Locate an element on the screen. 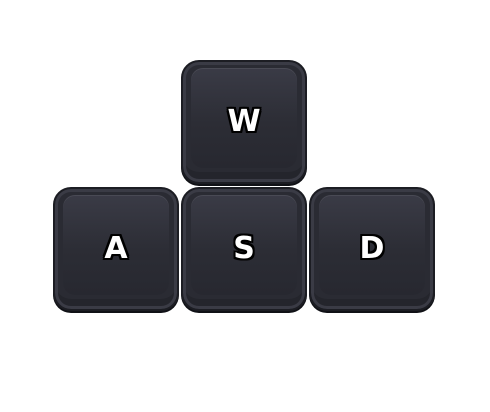 The width and height of the screenshot is (490, 412). key-d: D is located at coordinates (372, 249).